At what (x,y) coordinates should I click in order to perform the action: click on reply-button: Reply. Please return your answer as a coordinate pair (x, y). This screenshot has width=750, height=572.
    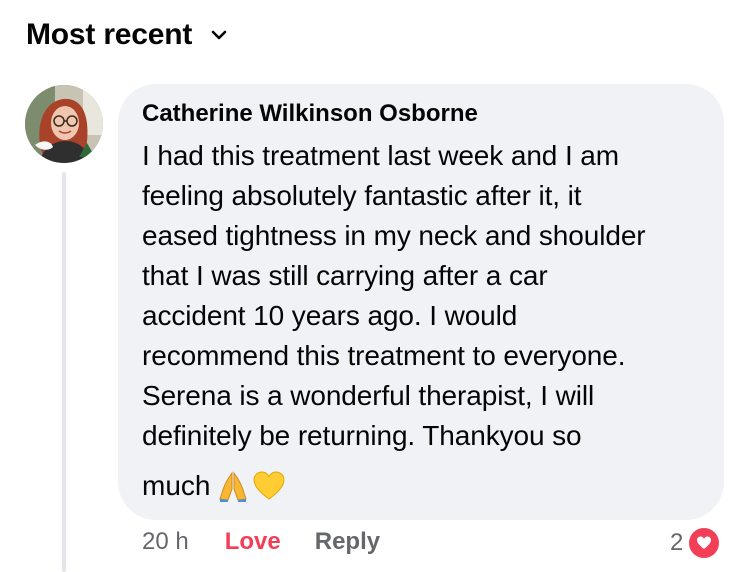
    Looking at the image, I should click on (347, 542).